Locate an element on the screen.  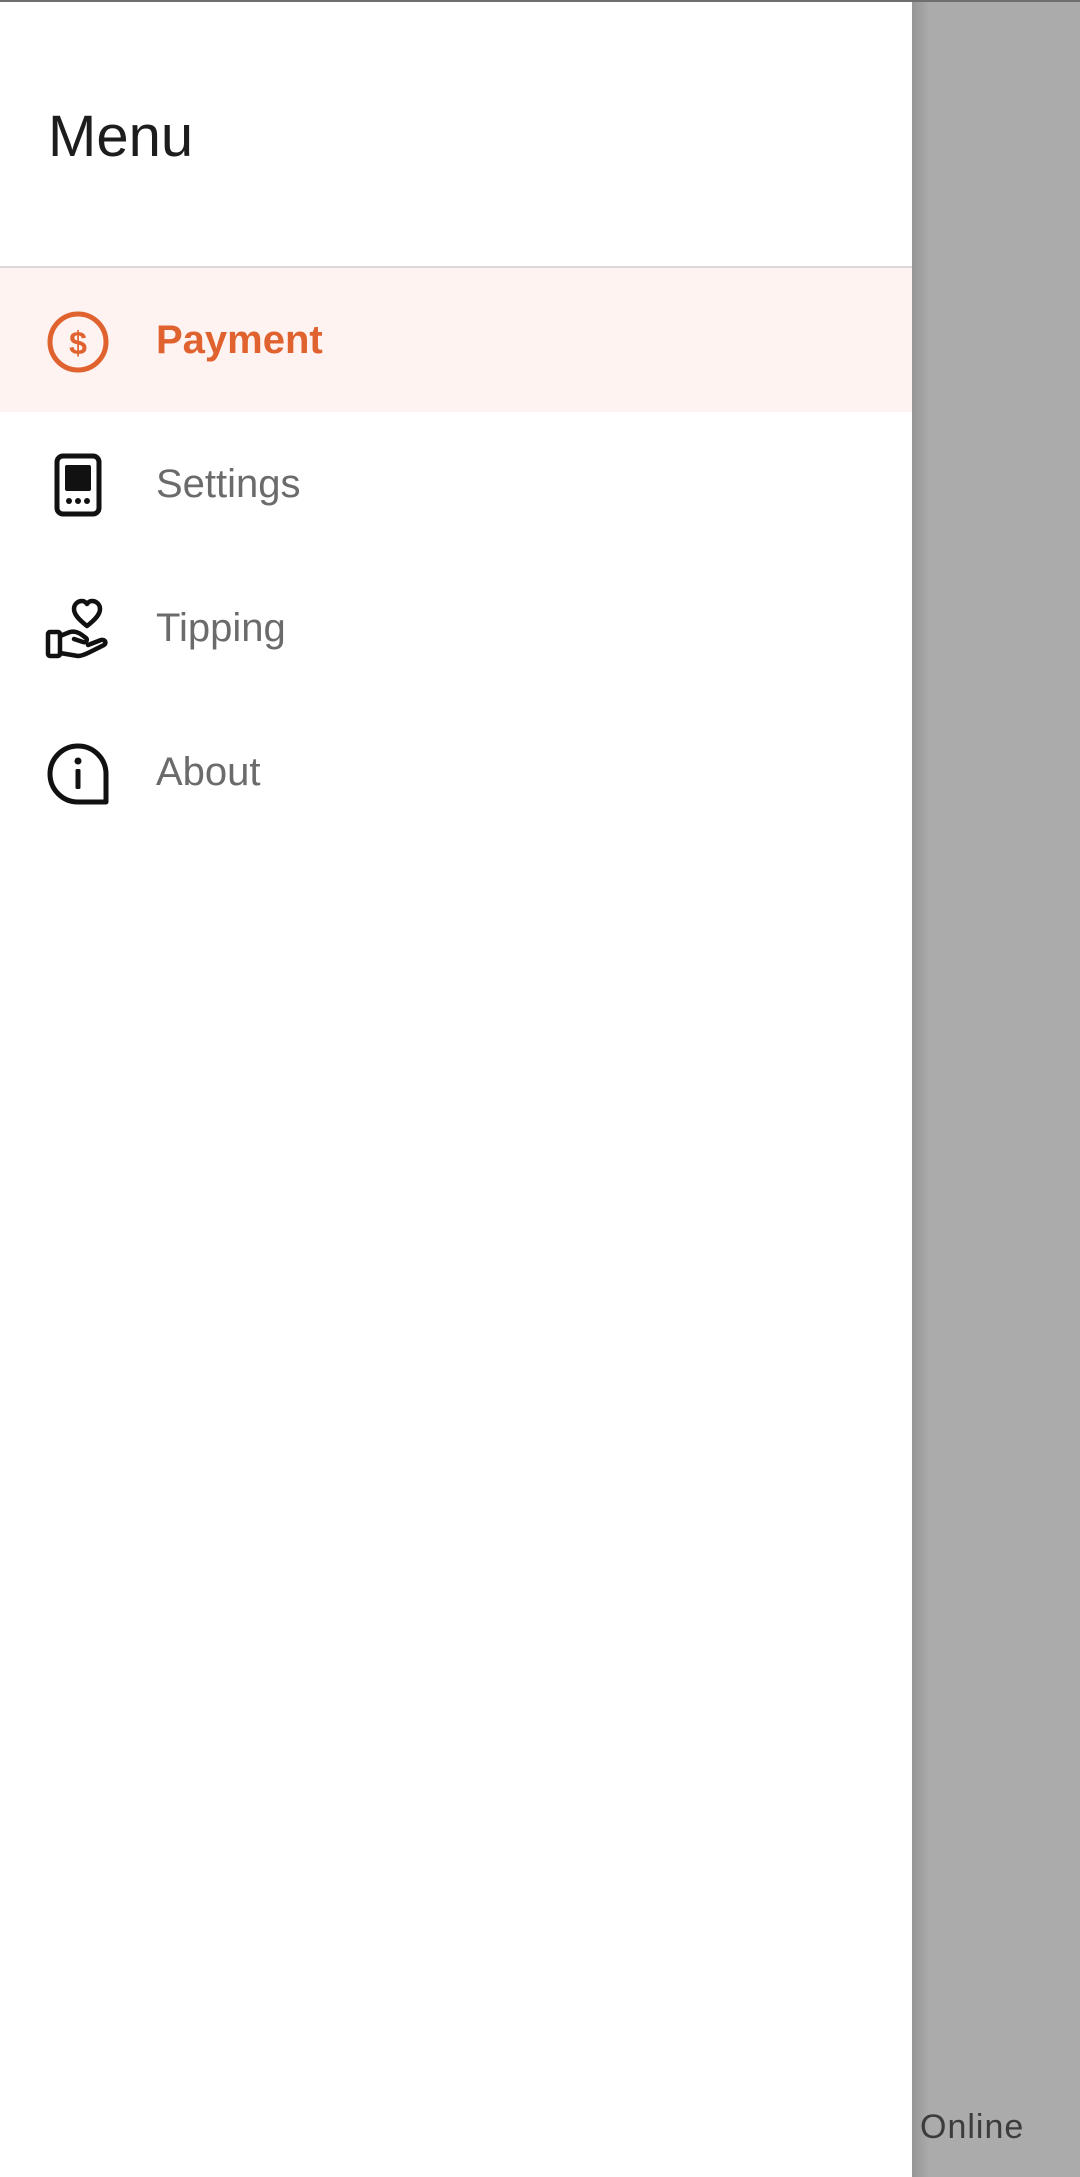
menu-item-tipping: Tipping is located at coordinates (456, 628).